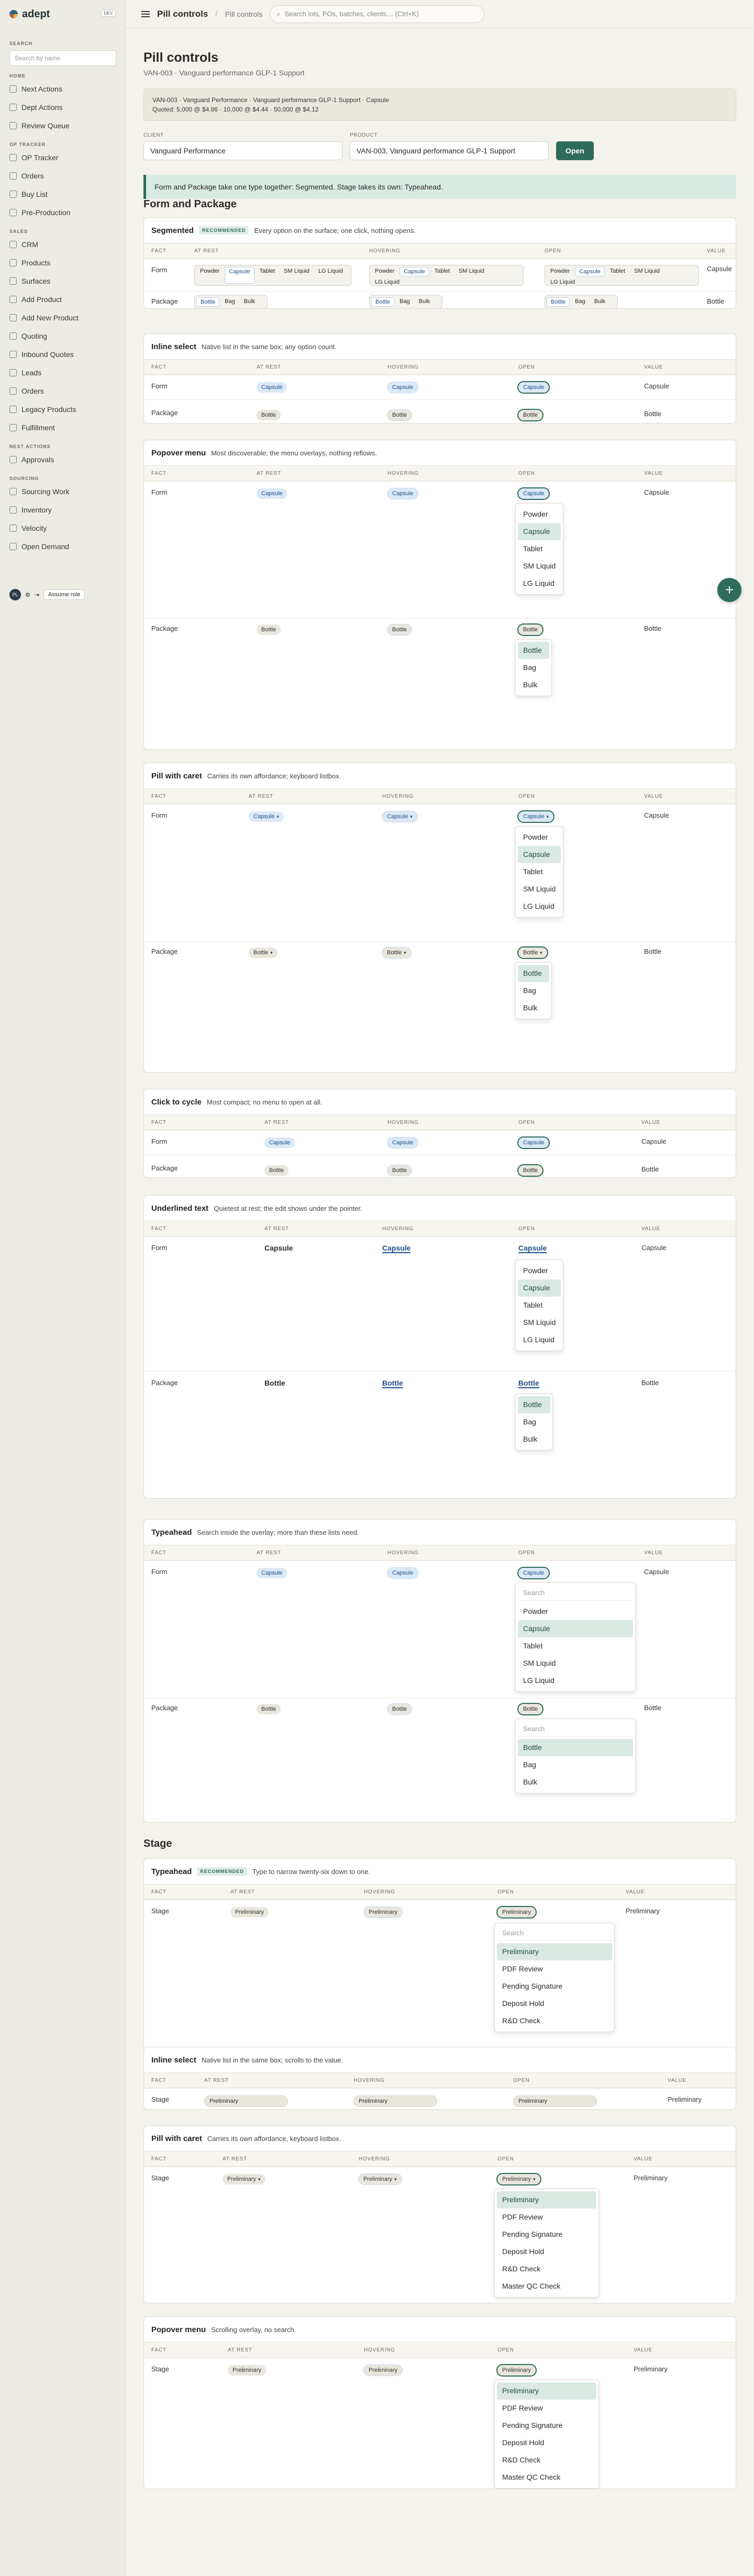 The image size is (754, 2576). What do you see at coordinates (278, 1248) in the screenshot?
I see `underlined-control: Capsule` at bounding box center [278, 1248].